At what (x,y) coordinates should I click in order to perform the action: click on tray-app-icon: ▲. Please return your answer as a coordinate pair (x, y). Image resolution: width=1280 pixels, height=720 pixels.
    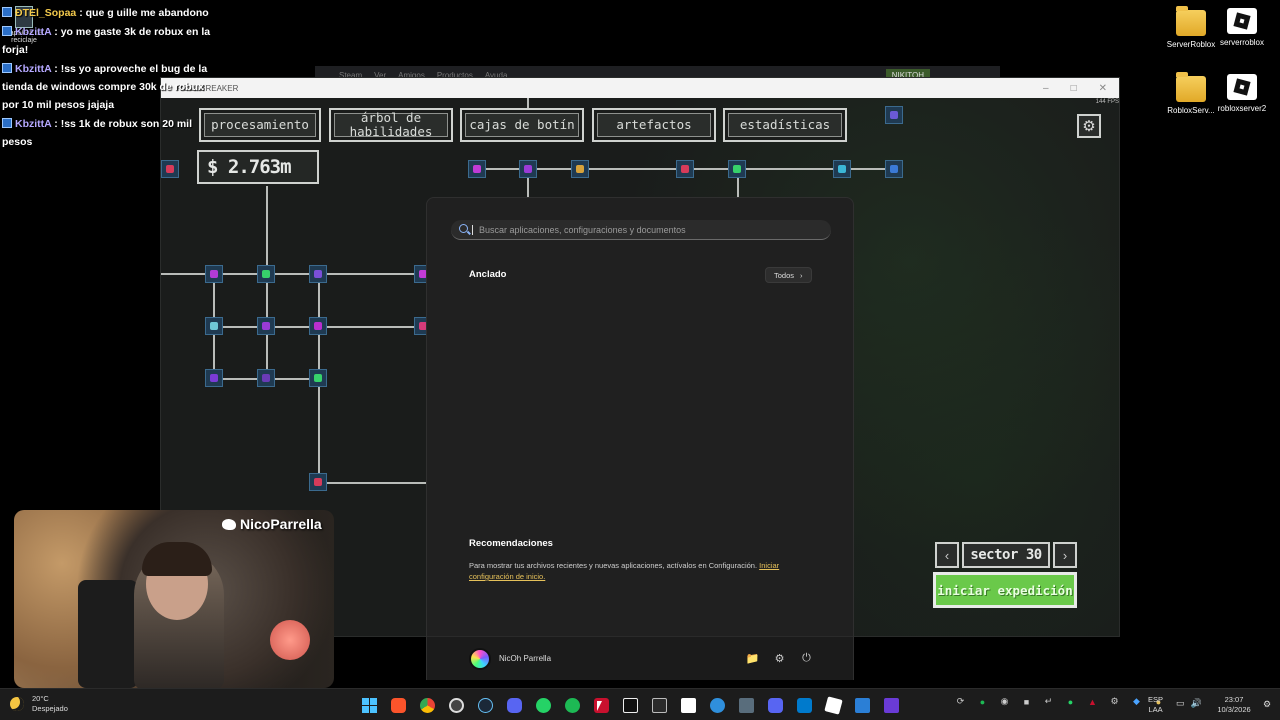
    Looking at the image, I should click on (1092, 701).